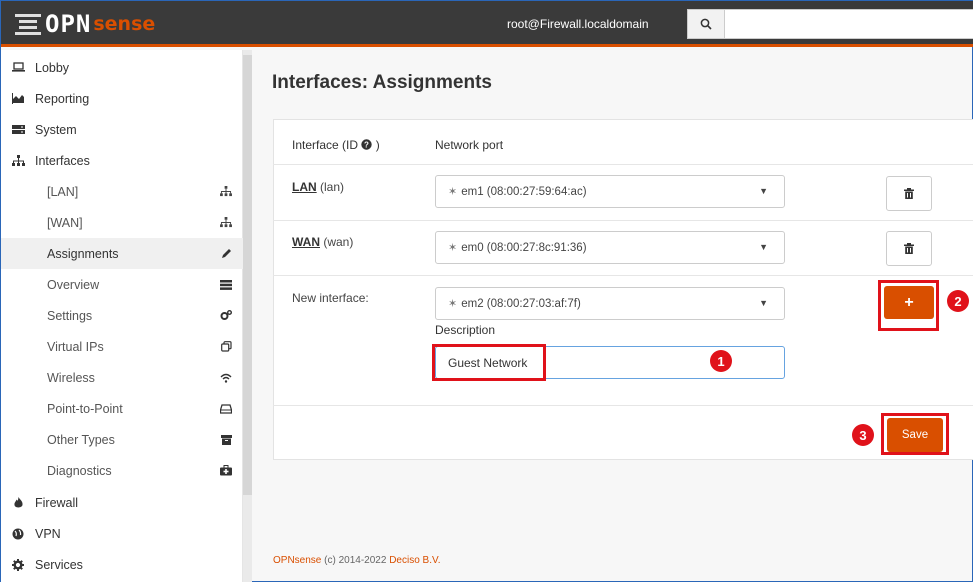 The height and width of the screenshot is (582, 973). Describe the element at coordinates (122, 315) in the screenshot. I see `sidebar-item-settings: Settings` at that location.